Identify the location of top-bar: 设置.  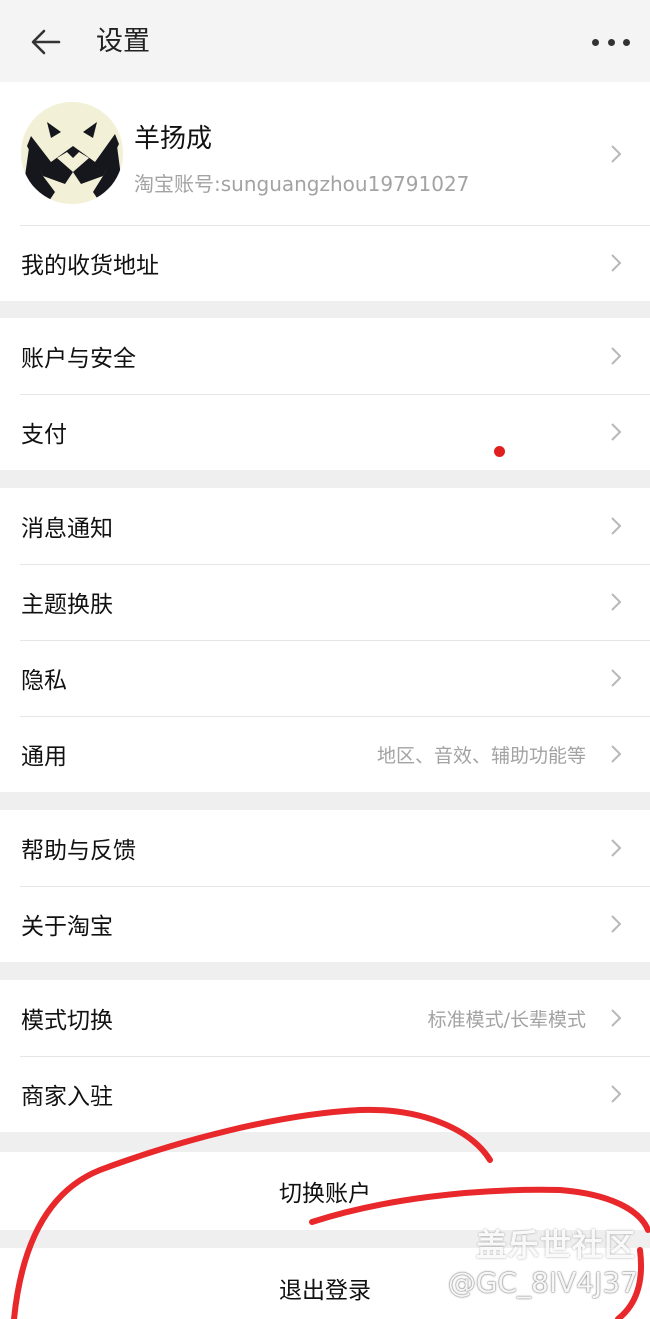
(325, 41).